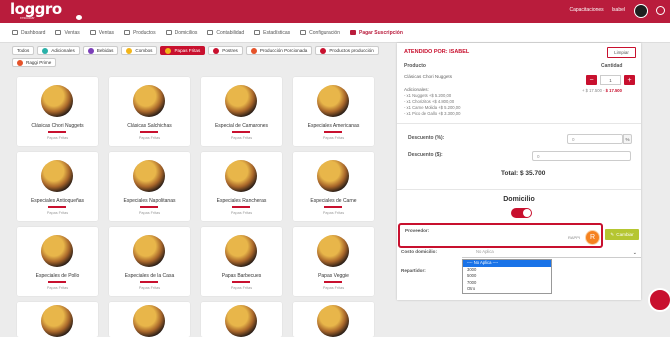 The height and width of the screenshot is (337, 670). I want to click on nav-item-5: Contabilidad, so click(225, 33).